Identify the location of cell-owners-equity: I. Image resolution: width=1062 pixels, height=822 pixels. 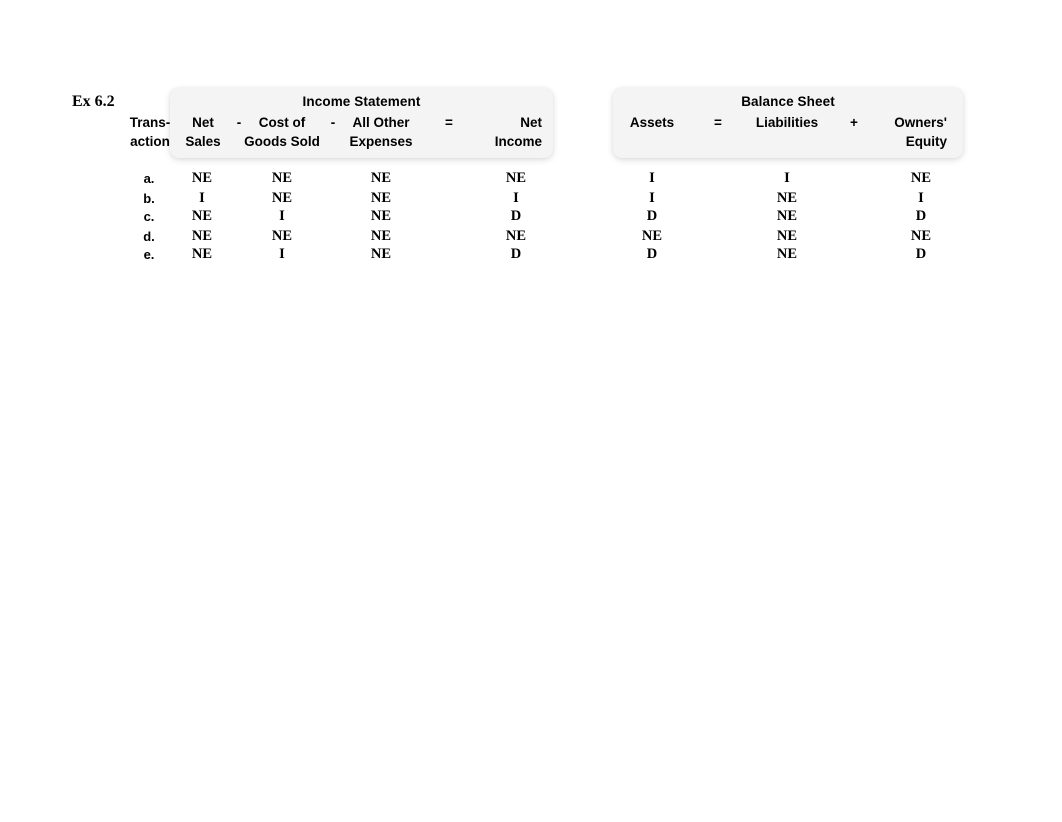
(921, 198).